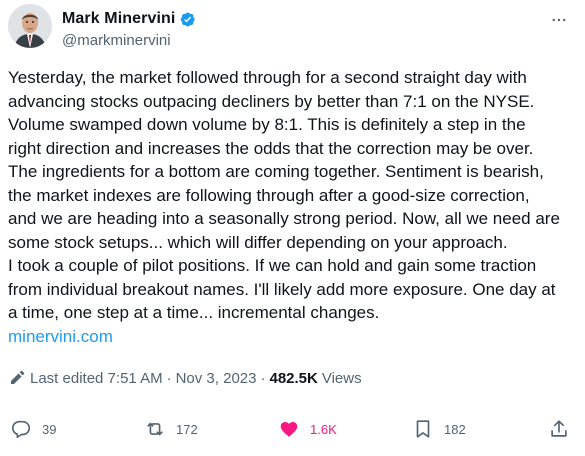 The height and width of the screenshot is (456, 585). What do you see at coordinates (455, 429) in the screenshot?
I see `bookmark-count: 182` at bounding box center [455, 429].